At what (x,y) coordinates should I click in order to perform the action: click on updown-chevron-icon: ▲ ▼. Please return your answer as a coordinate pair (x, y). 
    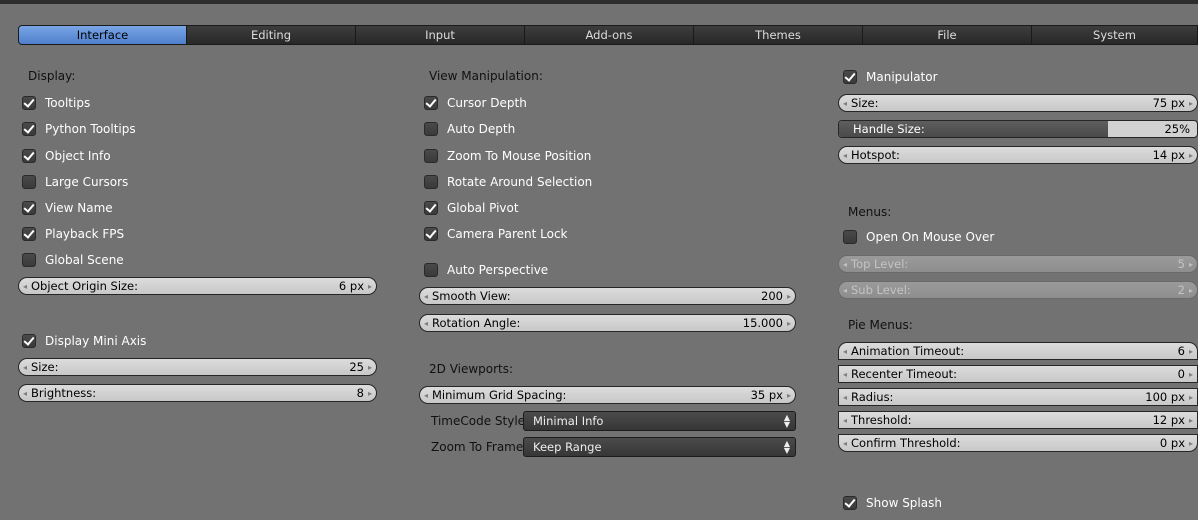
    Looking at the image, I should click on (786, 421).